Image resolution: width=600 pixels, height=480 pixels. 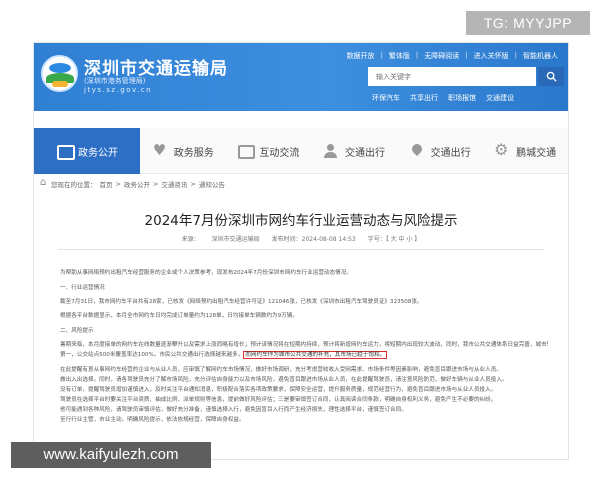 I want to click on book-icon, so click(x=65, y=151).